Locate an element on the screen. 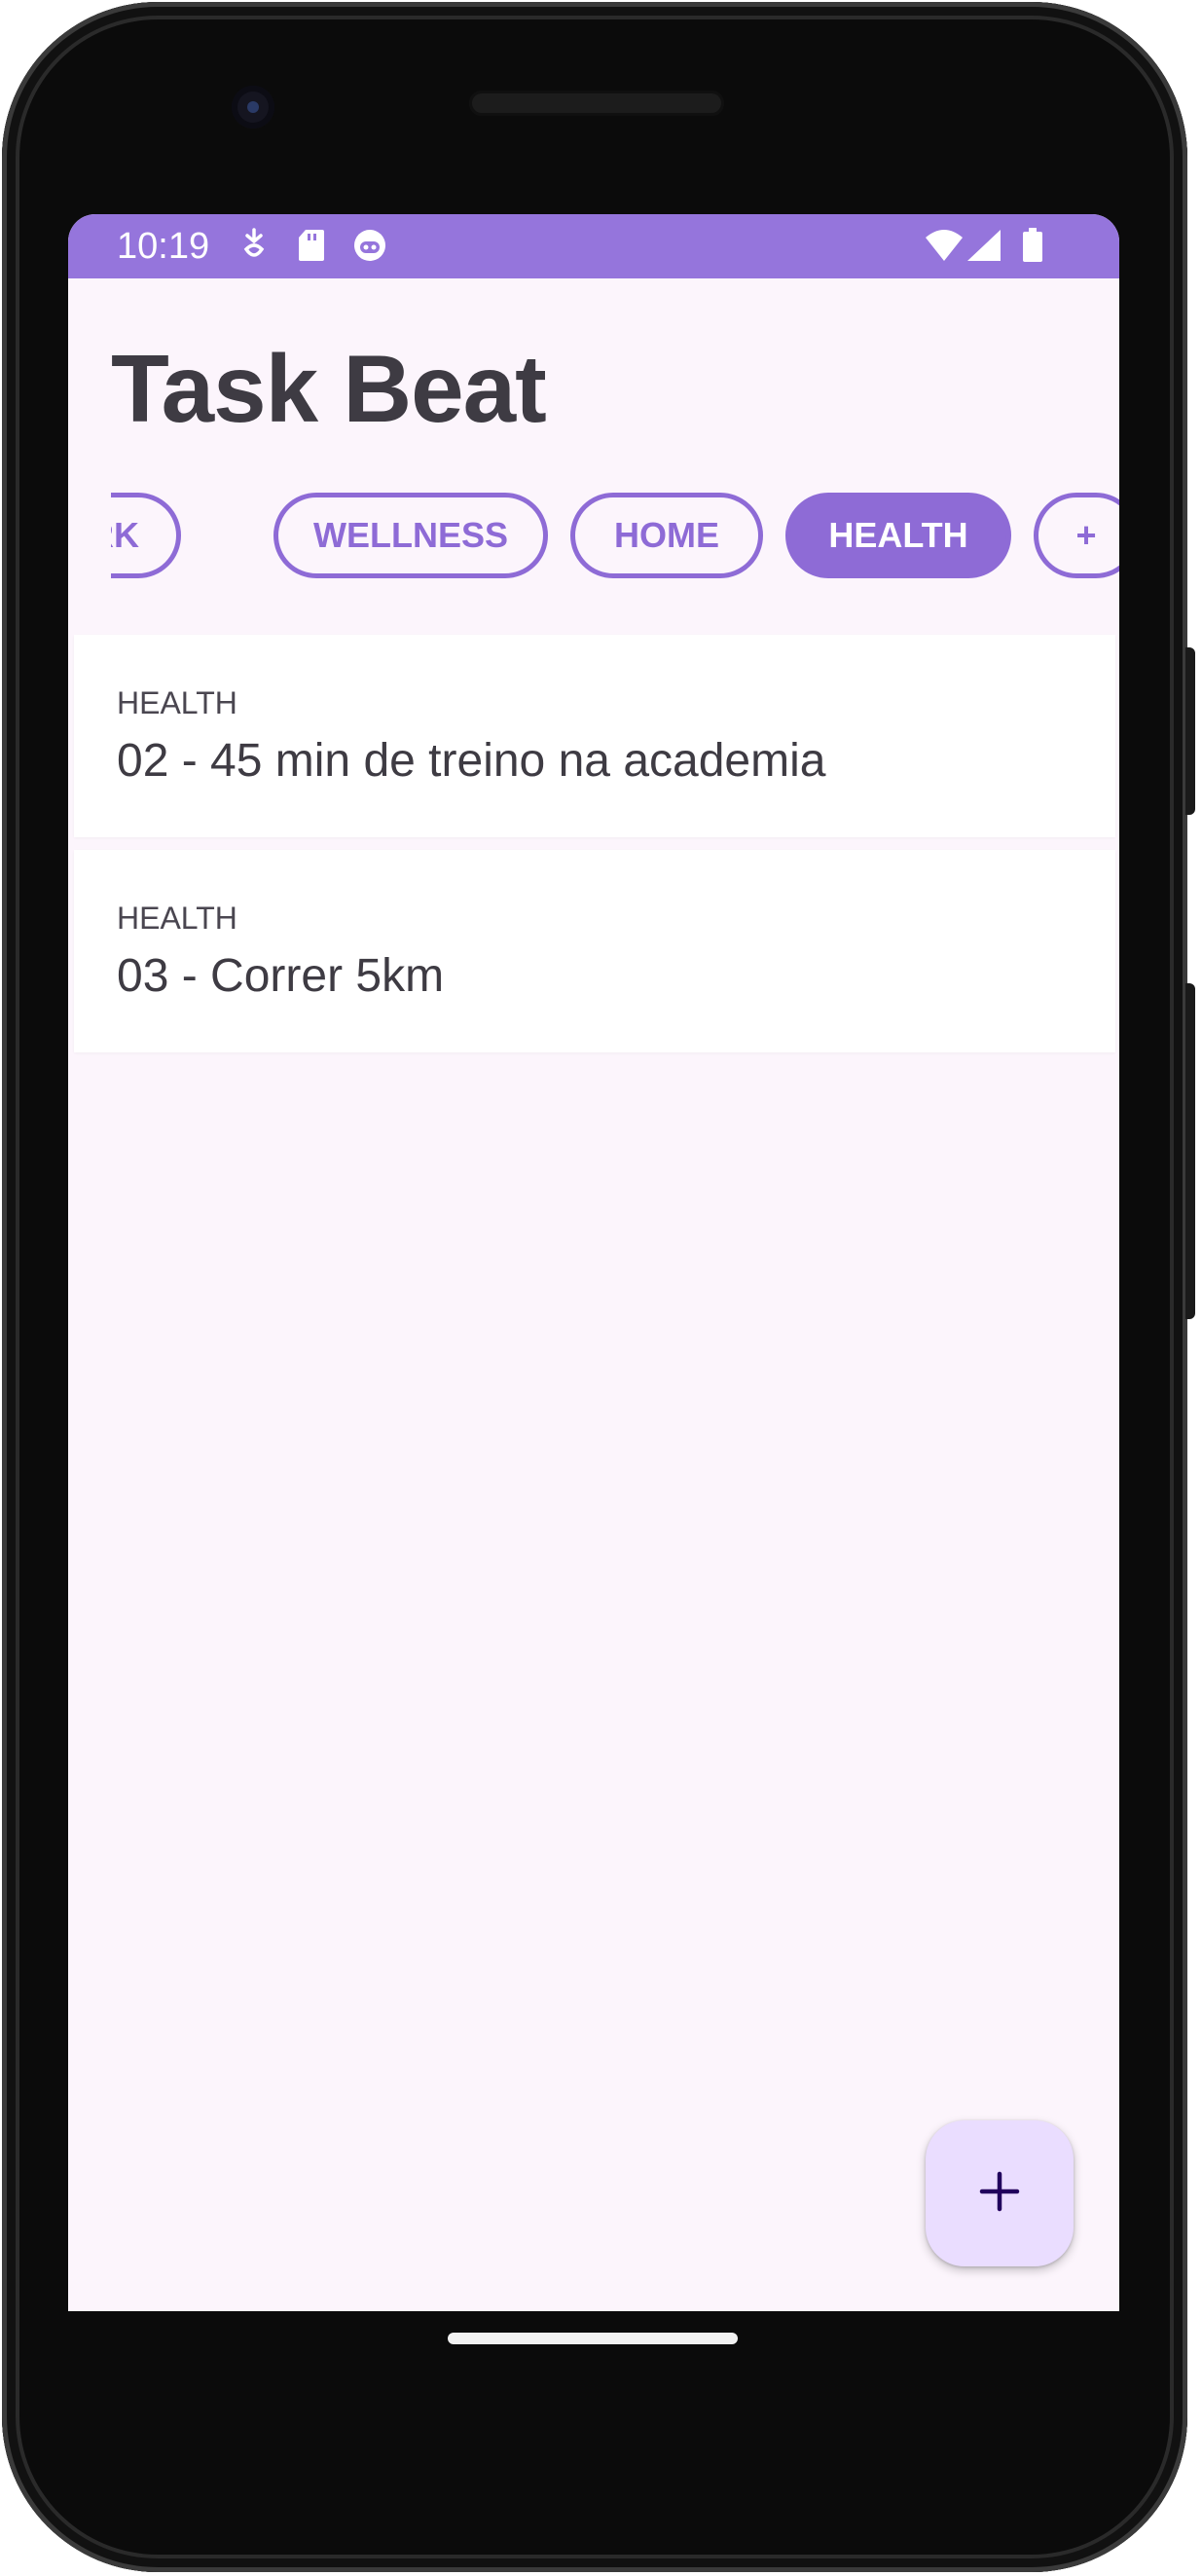  task-card: HEALTH 03 - Correr 5km is located at coordinates (594, 951).